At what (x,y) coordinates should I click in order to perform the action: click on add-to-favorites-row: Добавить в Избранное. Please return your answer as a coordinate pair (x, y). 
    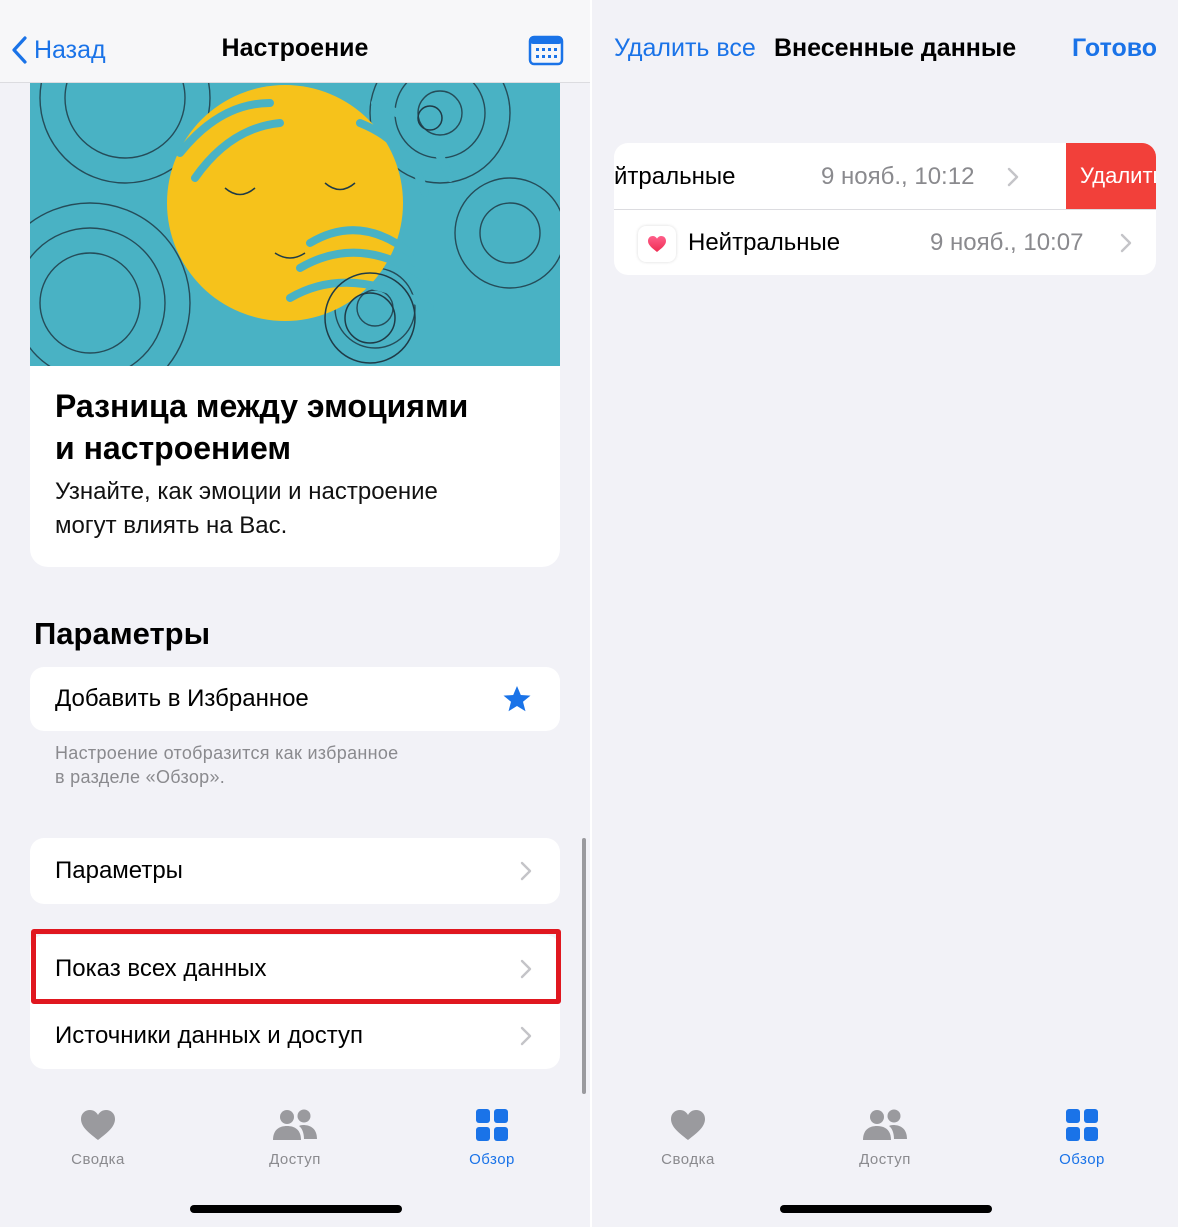
    Looking at the image, I should click on (295, 699).